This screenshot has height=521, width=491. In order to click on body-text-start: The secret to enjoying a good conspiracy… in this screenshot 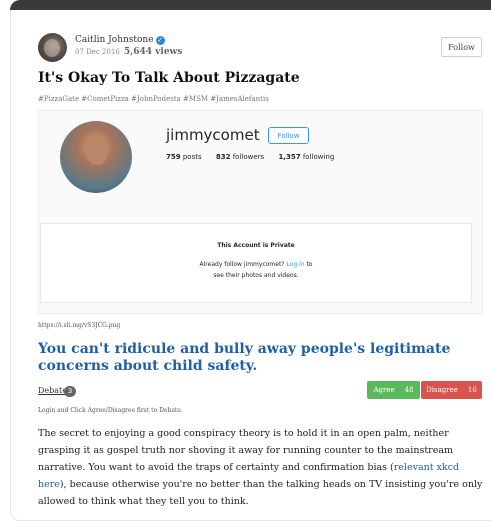, I will do `click(245, 450)`.